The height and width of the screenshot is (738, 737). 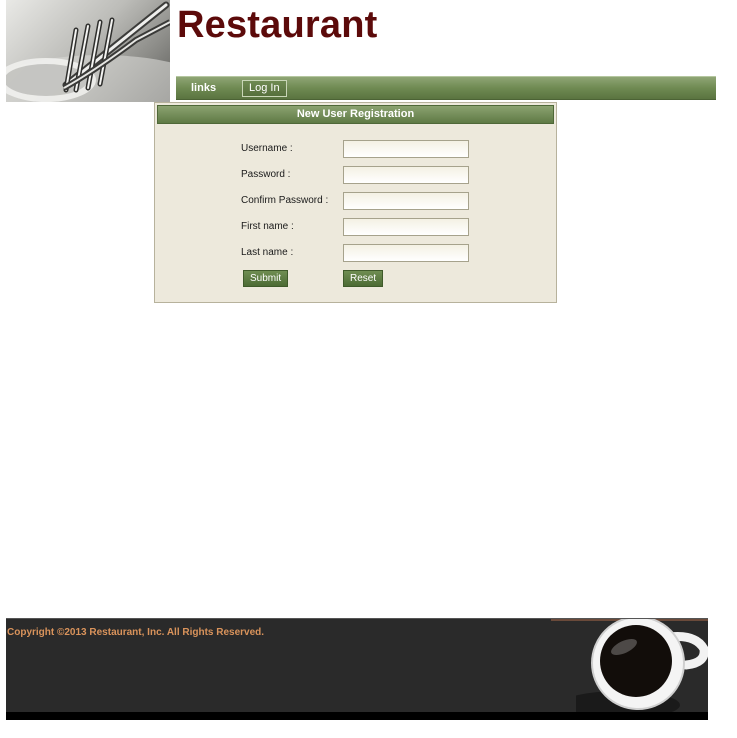 I want to click on username-label: Username :, so click(x=267, y=148).